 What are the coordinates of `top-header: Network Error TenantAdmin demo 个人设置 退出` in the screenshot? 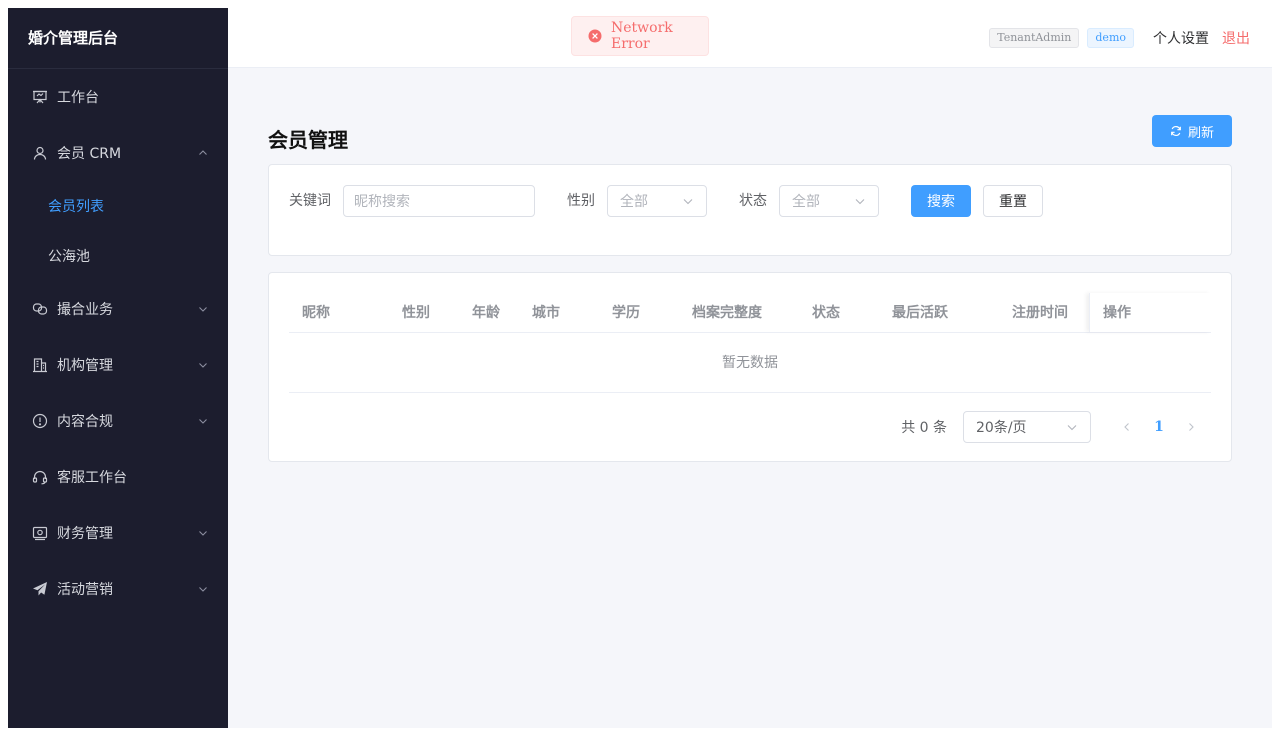 It's located at (750, 38).